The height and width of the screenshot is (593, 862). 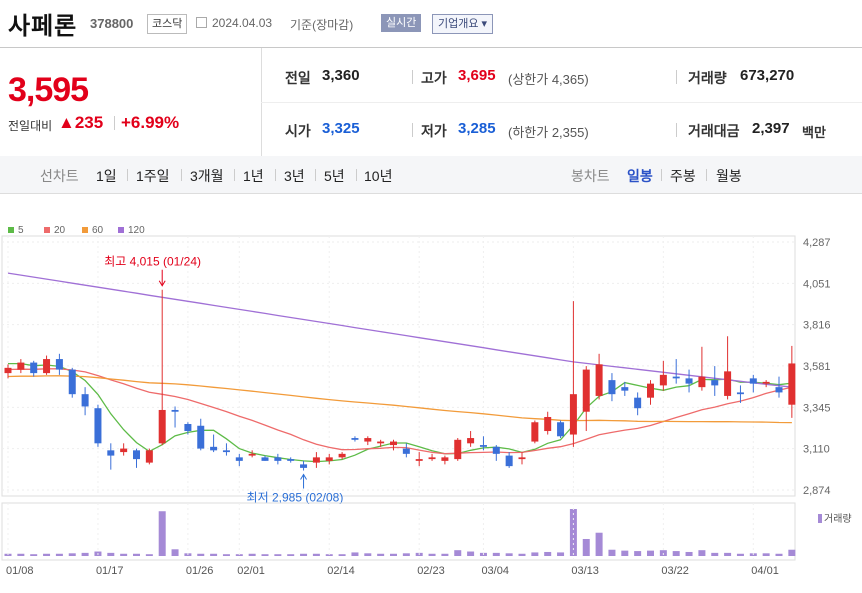 I want to click on volume-legend-swatch, so click(x=820, y=518).